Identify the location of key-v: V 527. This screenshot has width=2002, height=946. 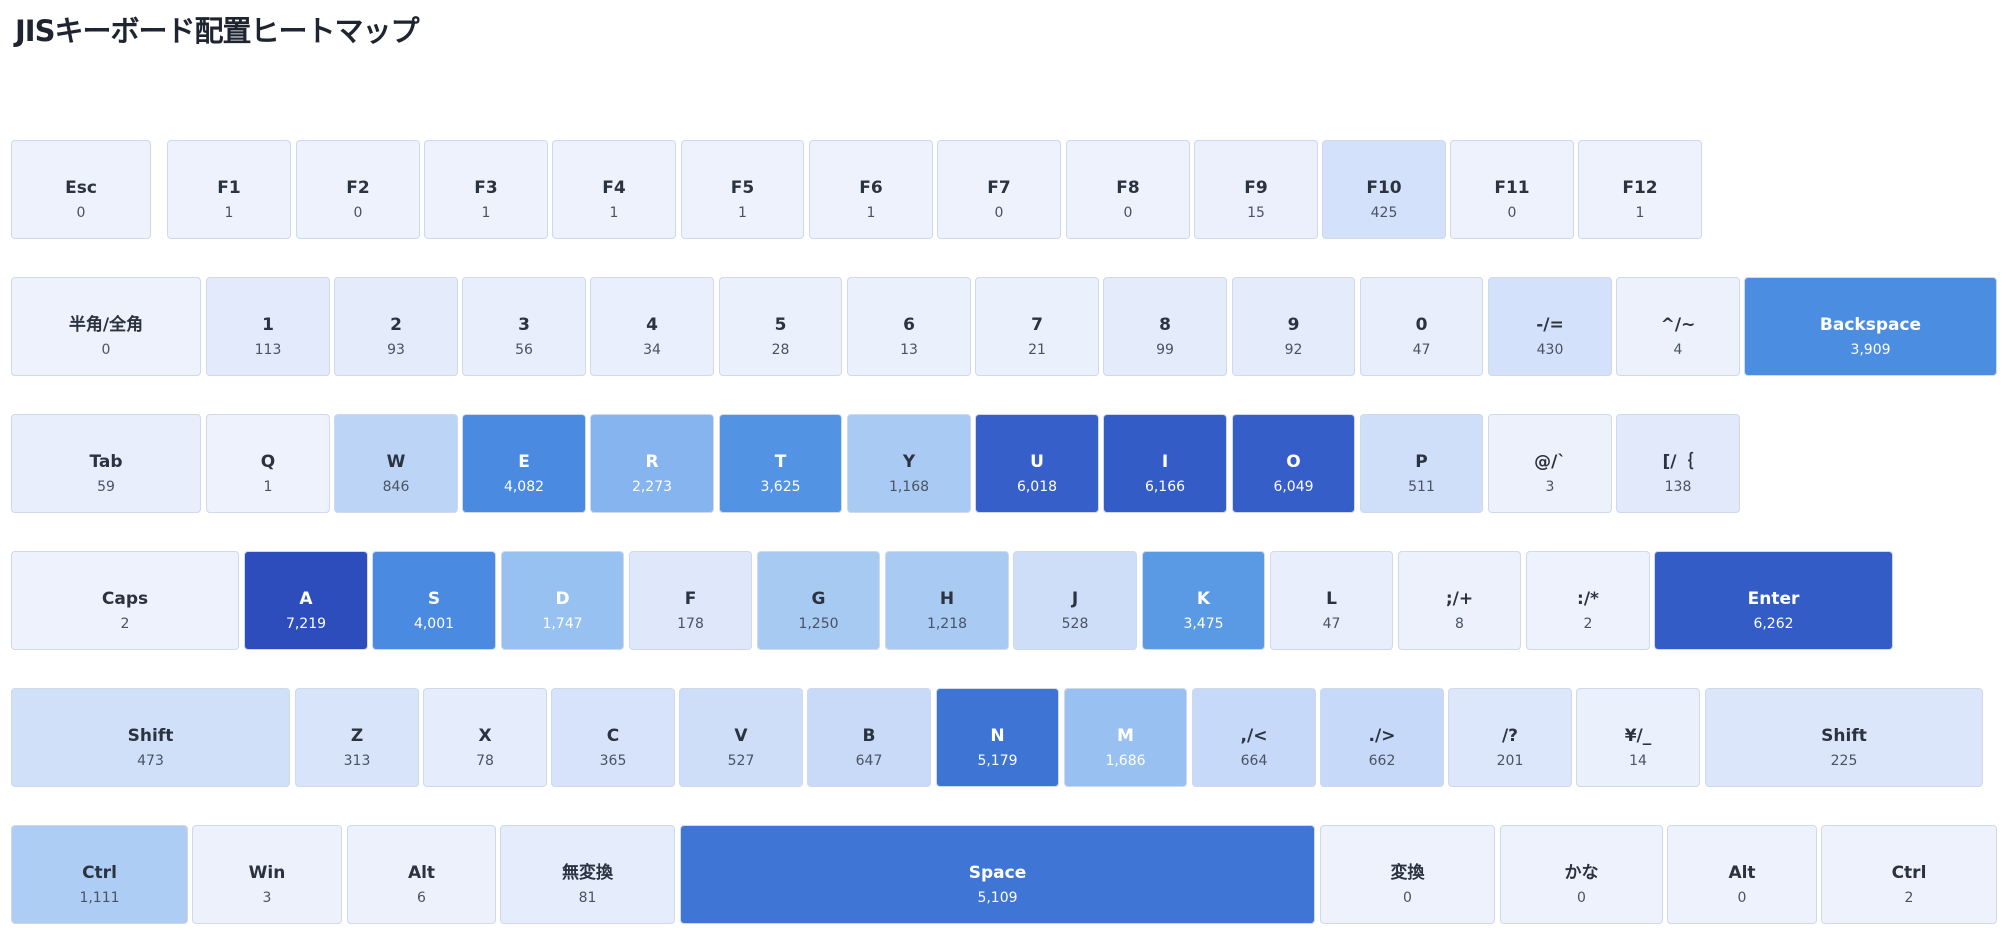
(741, 737).